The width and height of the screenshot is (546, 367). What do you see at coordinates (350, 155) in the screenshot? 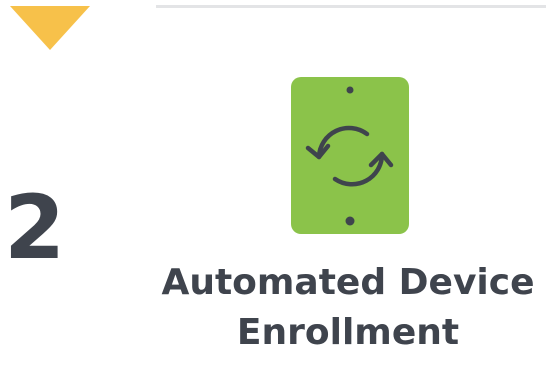
I see `tablet-sync-icon` at bounding box center [350, 155].